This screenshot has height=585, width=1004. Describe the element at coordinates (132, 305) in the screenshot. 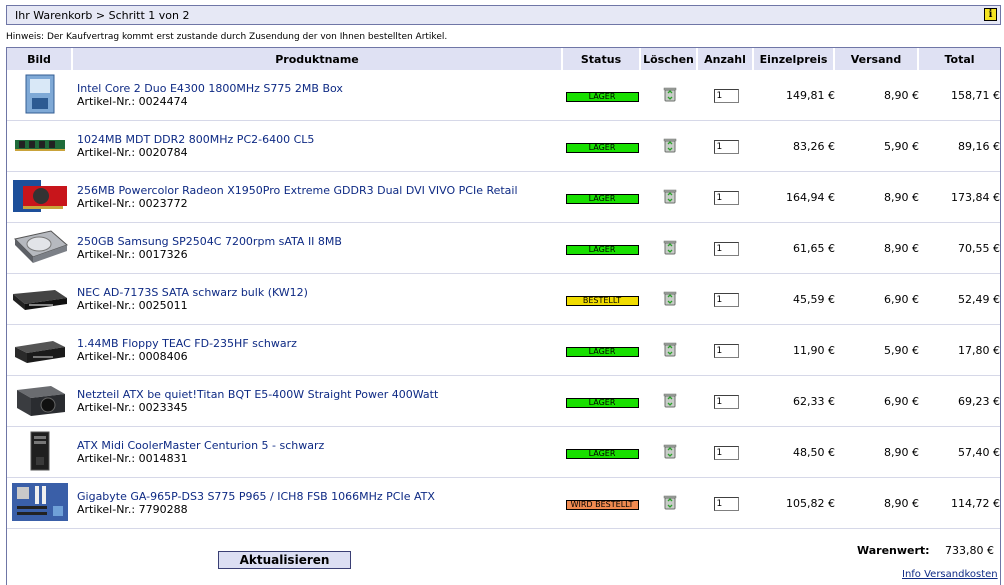

I see `article-number: Artikel-Nr.: 0025011` at that location.